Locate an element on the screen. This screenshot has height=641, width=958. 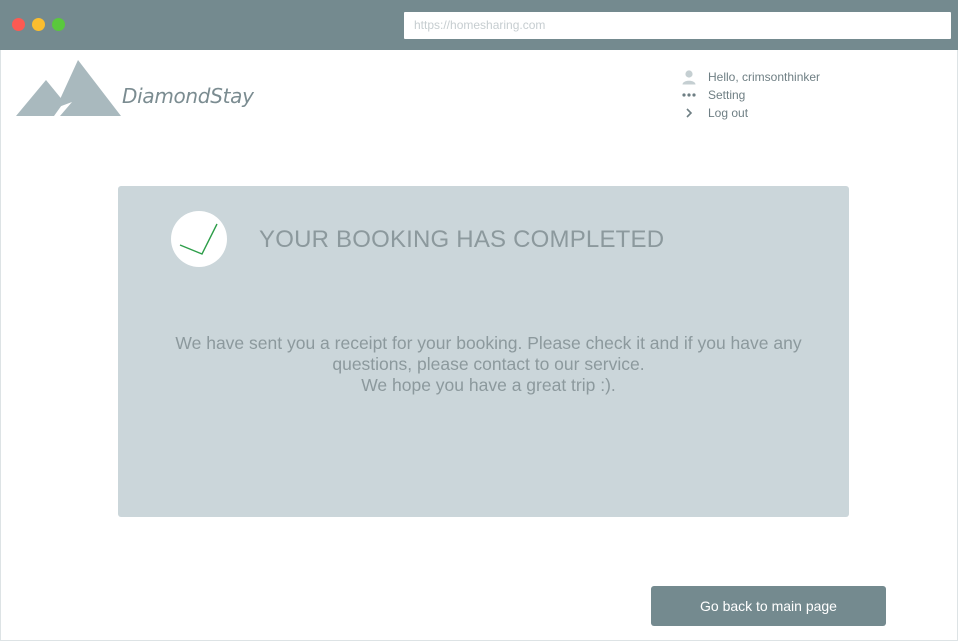
message-line: We hope you have a great trip :). is located at coordinates (488, 385).